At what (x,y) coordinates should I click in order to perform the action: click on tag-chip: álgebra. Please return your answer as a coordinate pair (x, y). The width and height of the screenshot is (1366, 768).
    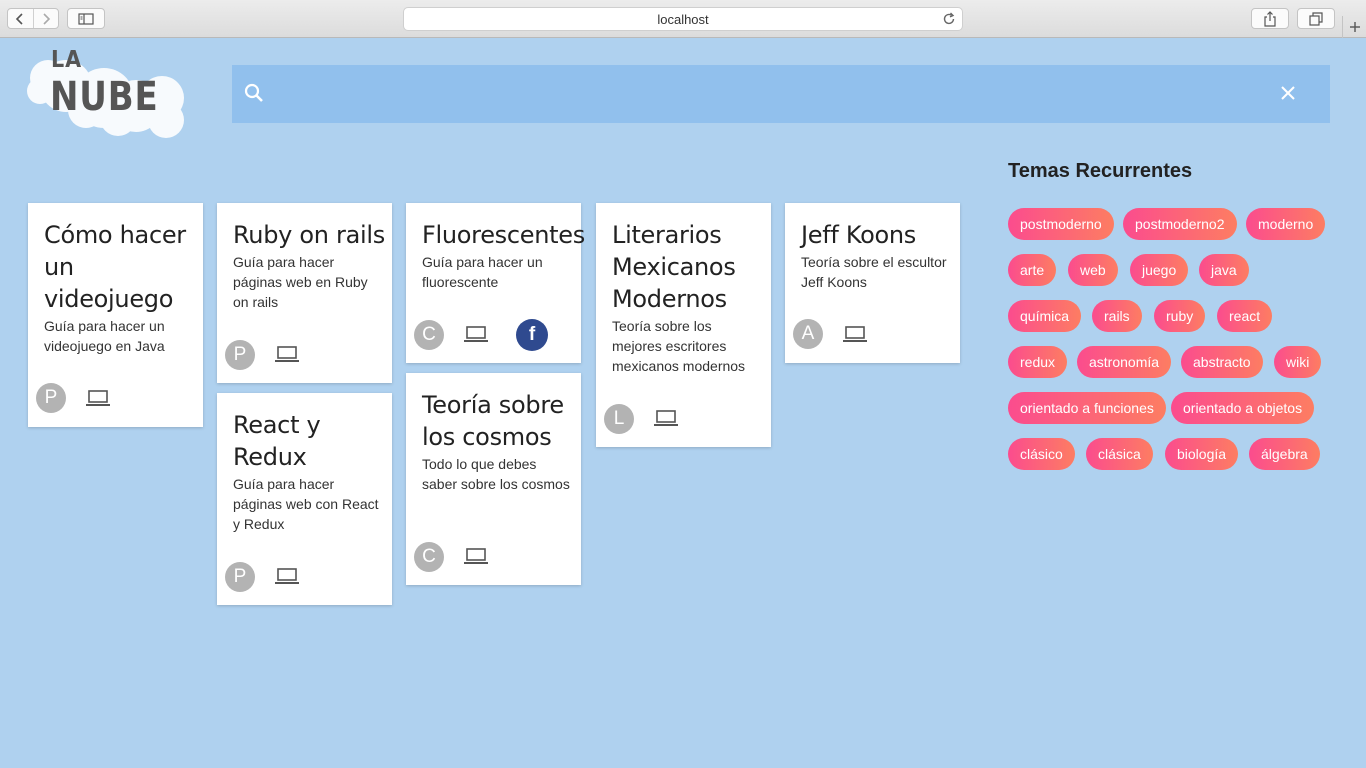
    Looking at the image, I should click on (1284, 454).